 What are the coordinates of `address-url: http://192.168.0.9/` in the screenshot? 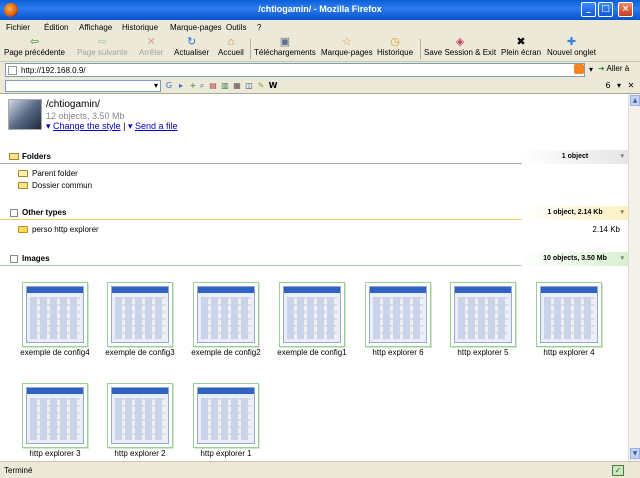 It's located at (53, 70).